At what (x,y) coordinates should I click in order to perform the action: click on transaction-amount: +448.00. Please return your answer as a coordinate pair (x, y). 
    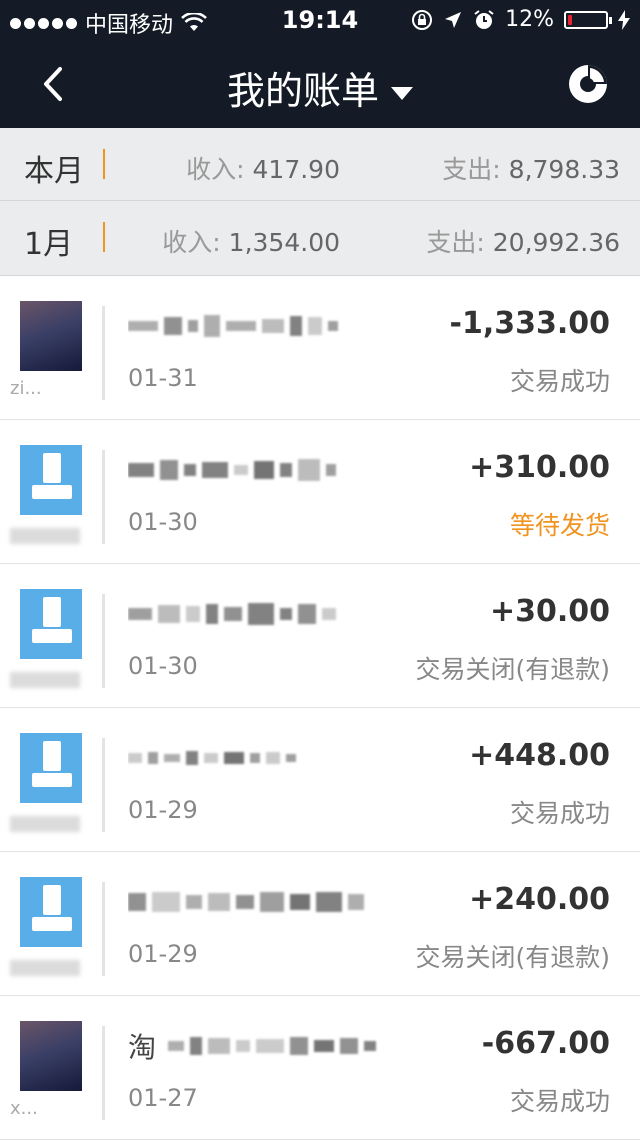
    Looking at the image, I should click on (539, 755).